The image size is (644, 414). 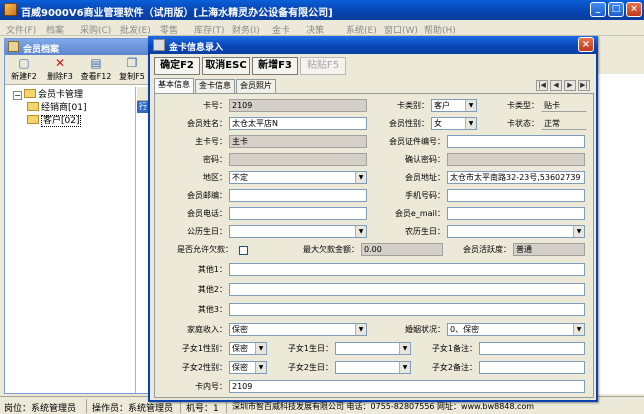 I want to click on other3-field, so click(x=407, y=309).